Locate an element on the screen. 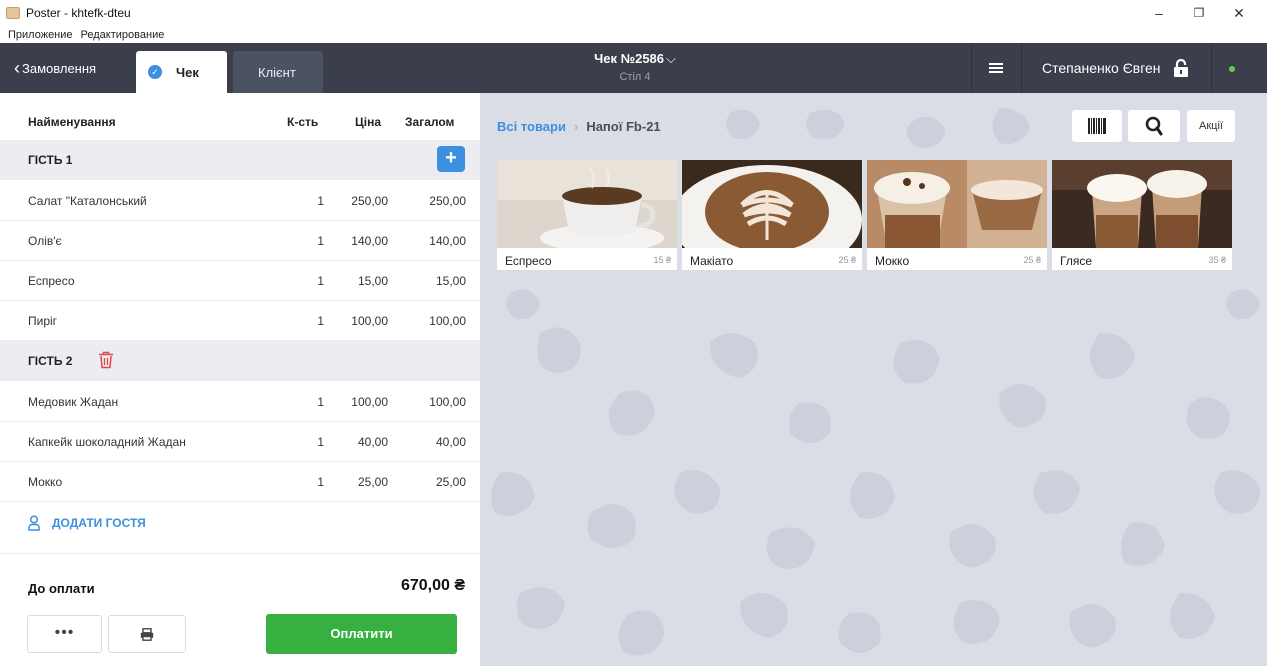  item-total: 15,00 is located at coordinates (450, 281).